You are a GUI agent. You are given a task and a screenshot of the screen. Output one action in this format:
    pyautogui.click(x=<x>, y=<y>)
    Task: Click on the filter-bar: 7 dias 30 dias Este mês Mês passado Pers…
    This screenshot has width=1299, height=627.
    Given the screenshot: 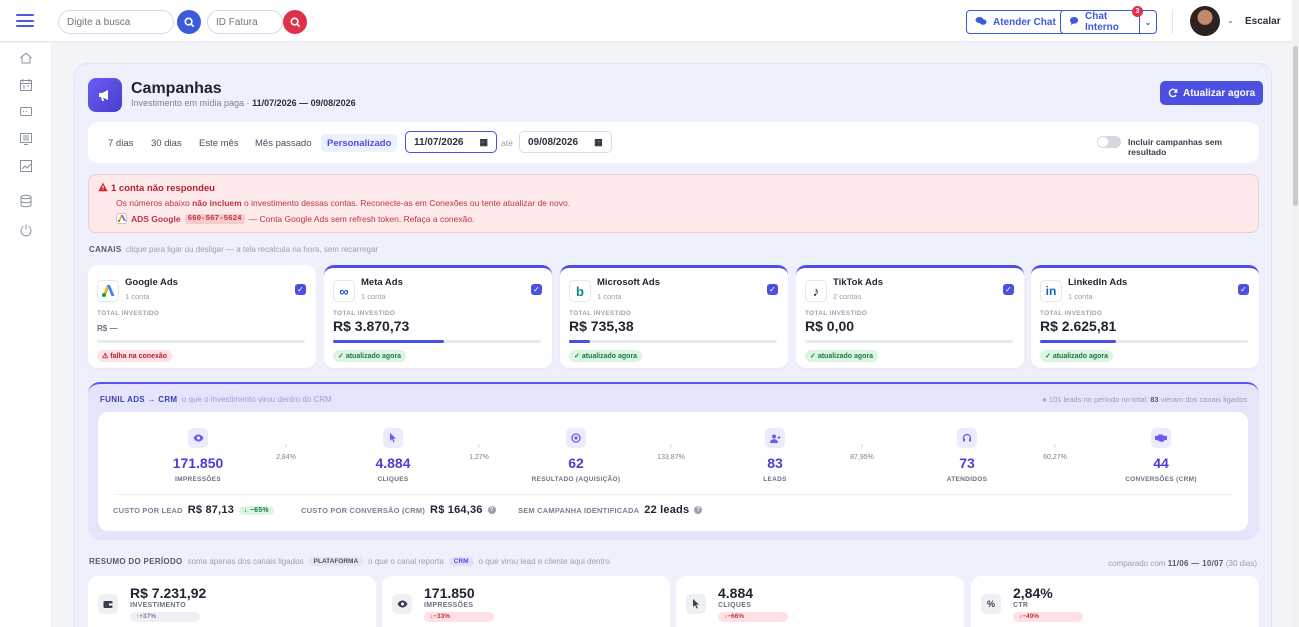 What is the action you would take?
    pyautogui.click(x=673, y=142)
    